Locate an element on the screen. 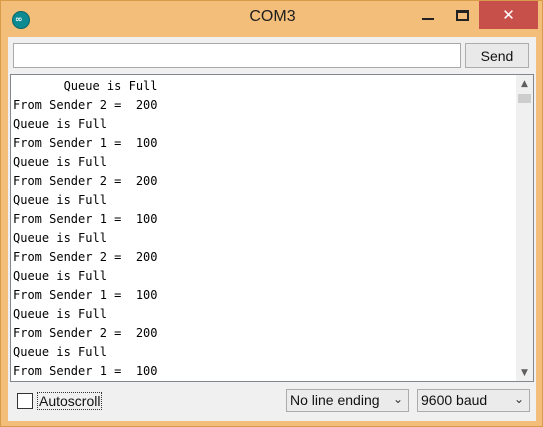 The width and height of the screenshot is (543, 427). minimize-button is located at coordinates (428, 15).